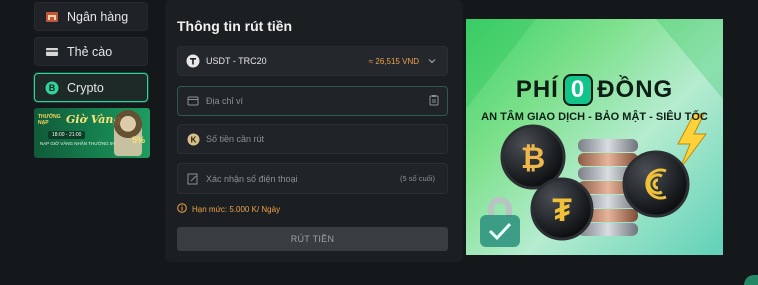  Describe the element at coordinates (52, 52) in the screenshot. I see `card-icon` at that location.